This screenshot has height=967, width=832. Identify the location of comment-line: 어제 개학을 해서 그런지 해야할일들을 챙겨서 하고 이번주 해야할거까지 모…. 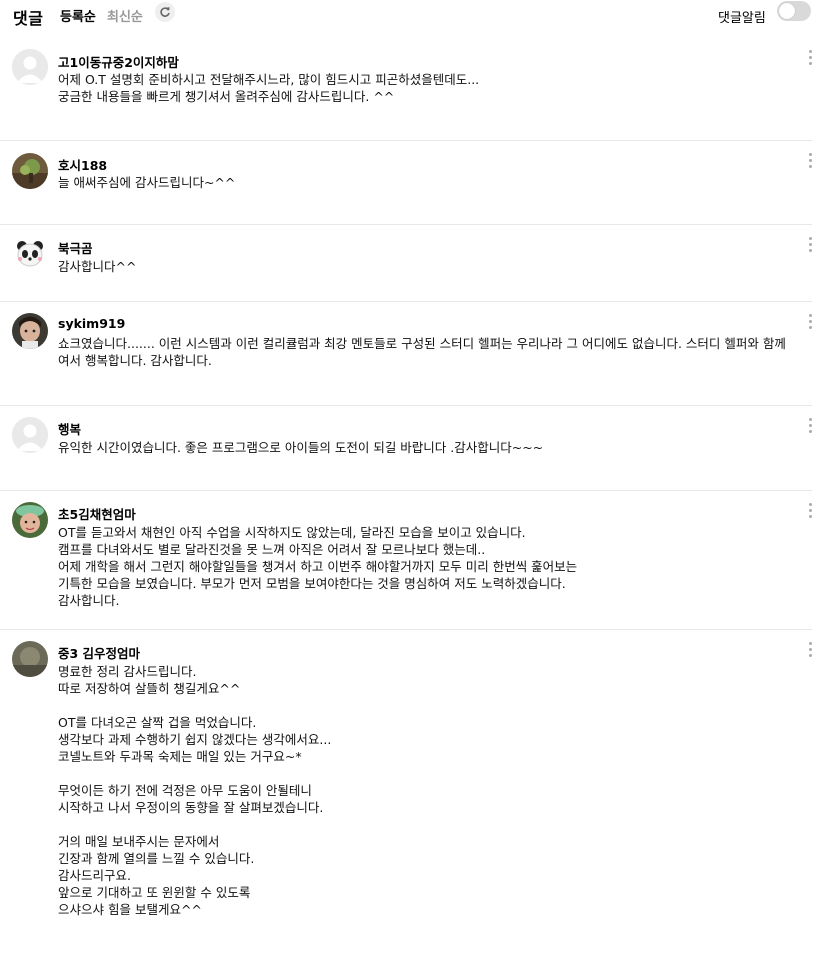
(318, 566).